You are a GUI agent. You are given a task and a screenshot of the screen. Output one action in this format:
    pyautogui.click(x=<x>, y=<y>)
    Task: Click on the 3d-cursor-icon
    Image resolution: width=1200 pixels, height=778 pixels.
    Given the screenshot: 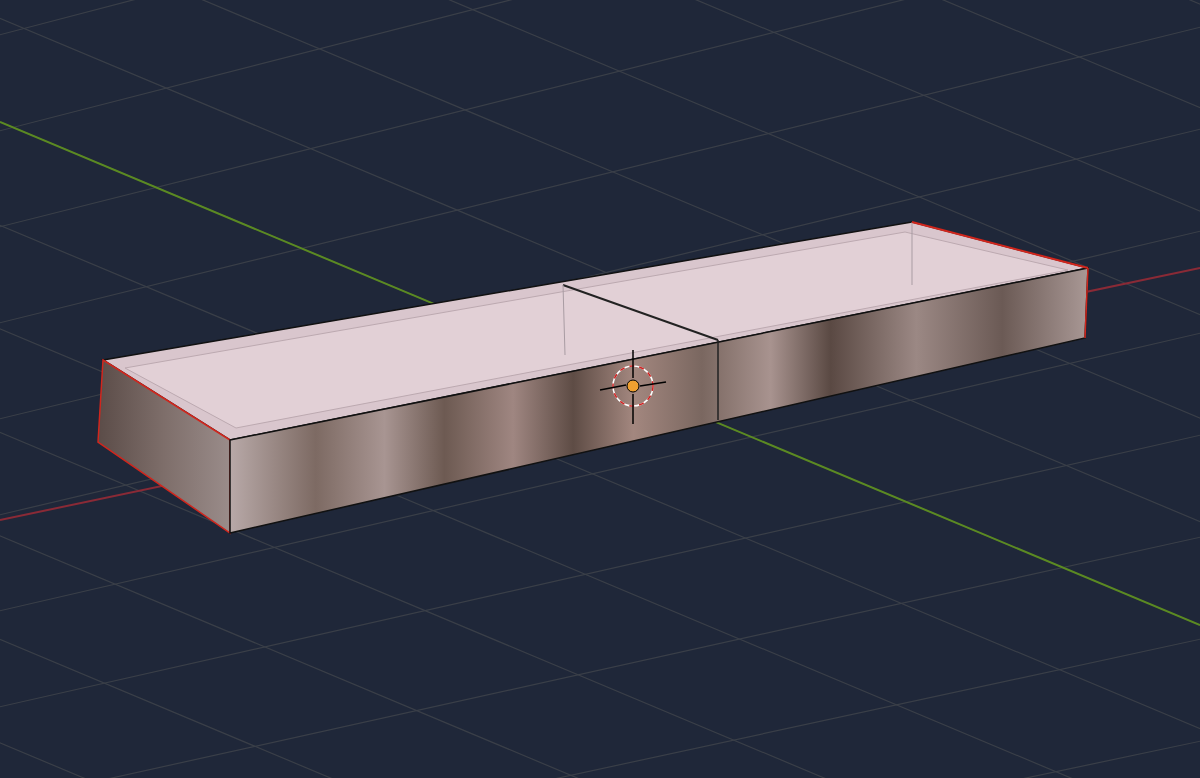 What is the action you would take?
    pyautogui.click(x=633, y=387)
    